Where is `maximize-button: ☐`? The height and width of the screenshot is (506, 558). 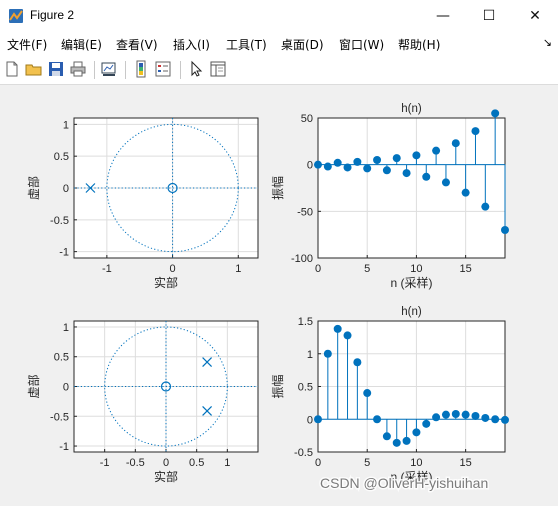 maximize-button: ☐ is located at coordinates (489, 16).